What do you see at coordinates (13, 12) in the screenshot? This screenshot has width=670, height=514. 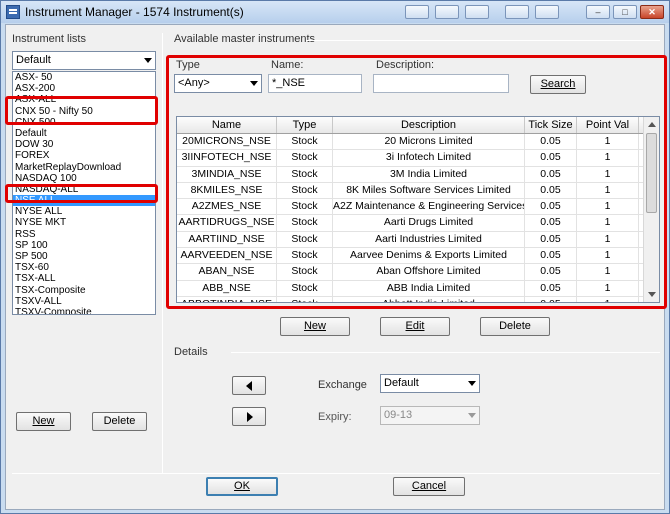 I see `app-icon` at bounding box center [13, 12].